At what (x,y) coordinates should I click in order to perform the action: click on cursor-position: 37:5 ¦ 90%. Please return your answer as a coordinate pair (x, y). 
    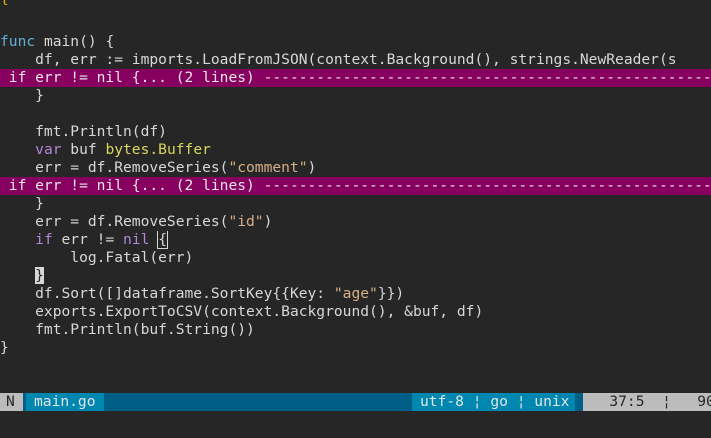
    Looking at the image, I should click on (647, 402).